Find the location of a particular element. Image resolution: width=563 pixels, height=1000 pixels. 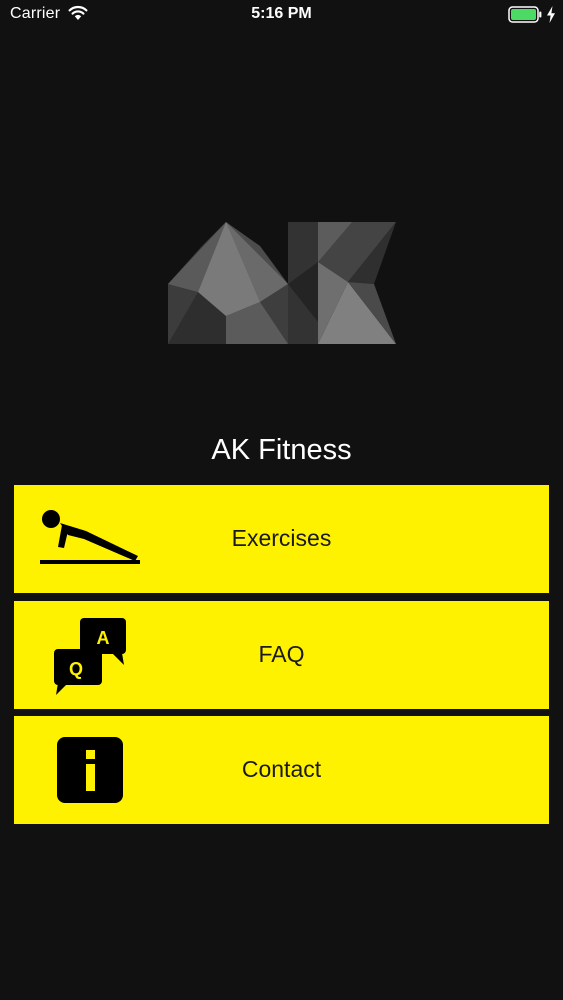

faq-label: FAQ is located at coordinates (281, 654).